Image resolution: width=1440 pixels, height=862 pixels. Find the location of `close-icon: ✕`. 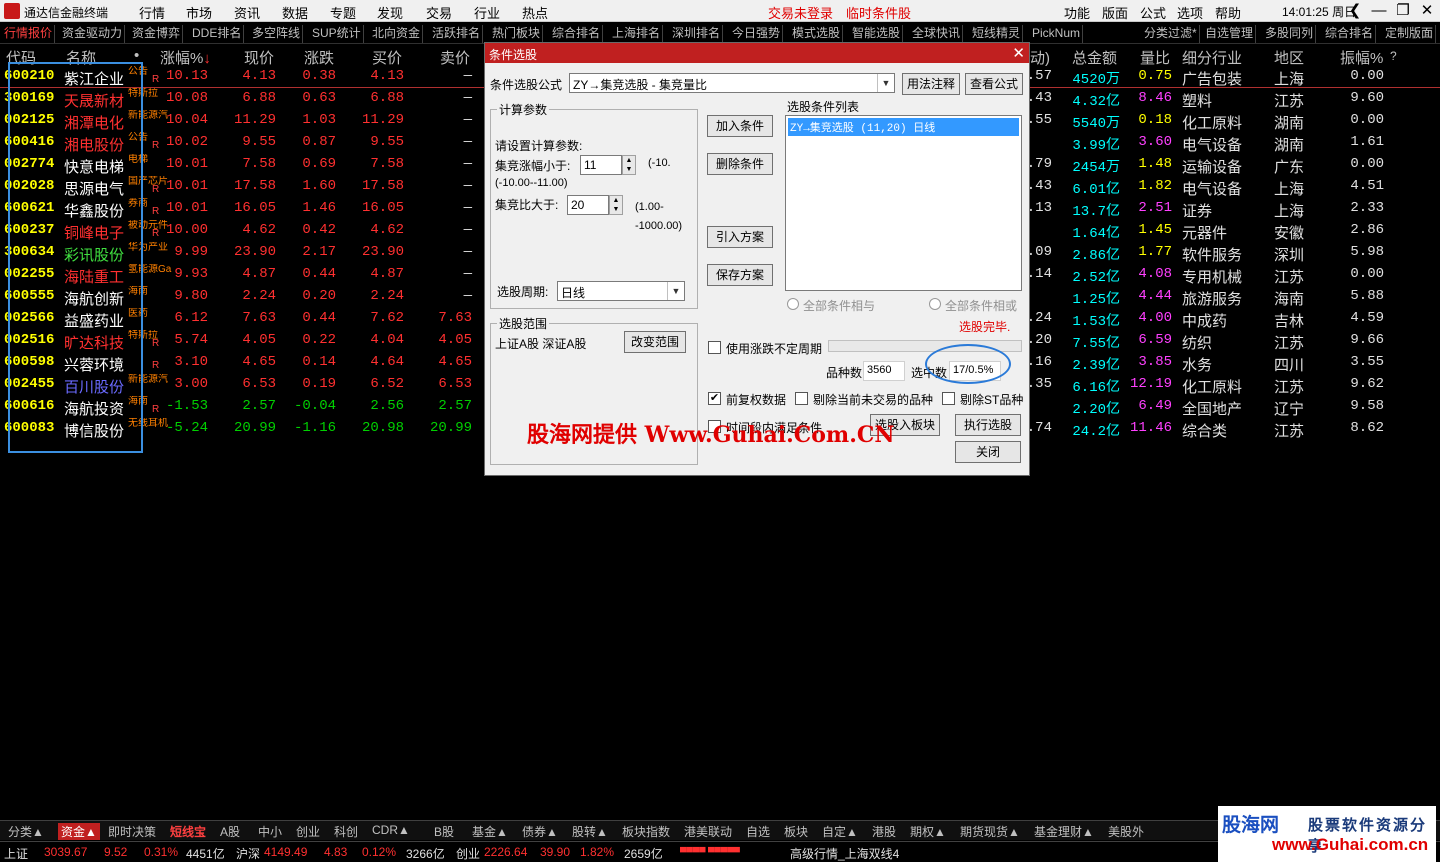

close-icon: ✕ is located at coordinates (1427, 11).